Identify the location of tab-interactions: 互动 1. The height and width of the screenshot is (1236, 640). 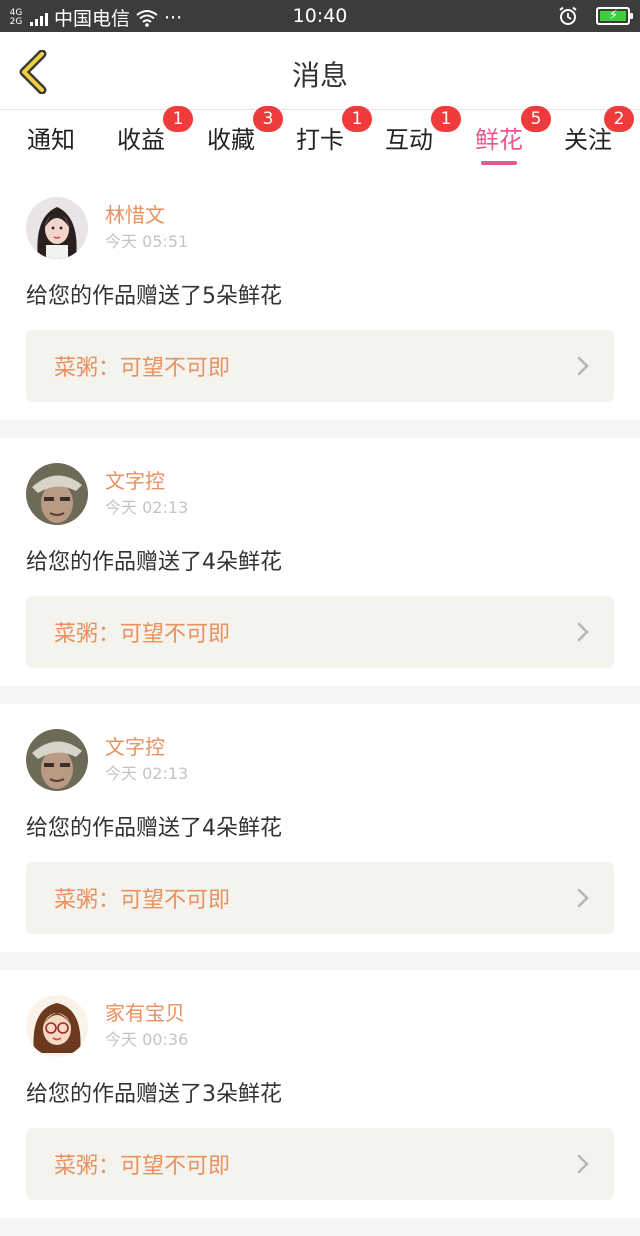
(420, 130).